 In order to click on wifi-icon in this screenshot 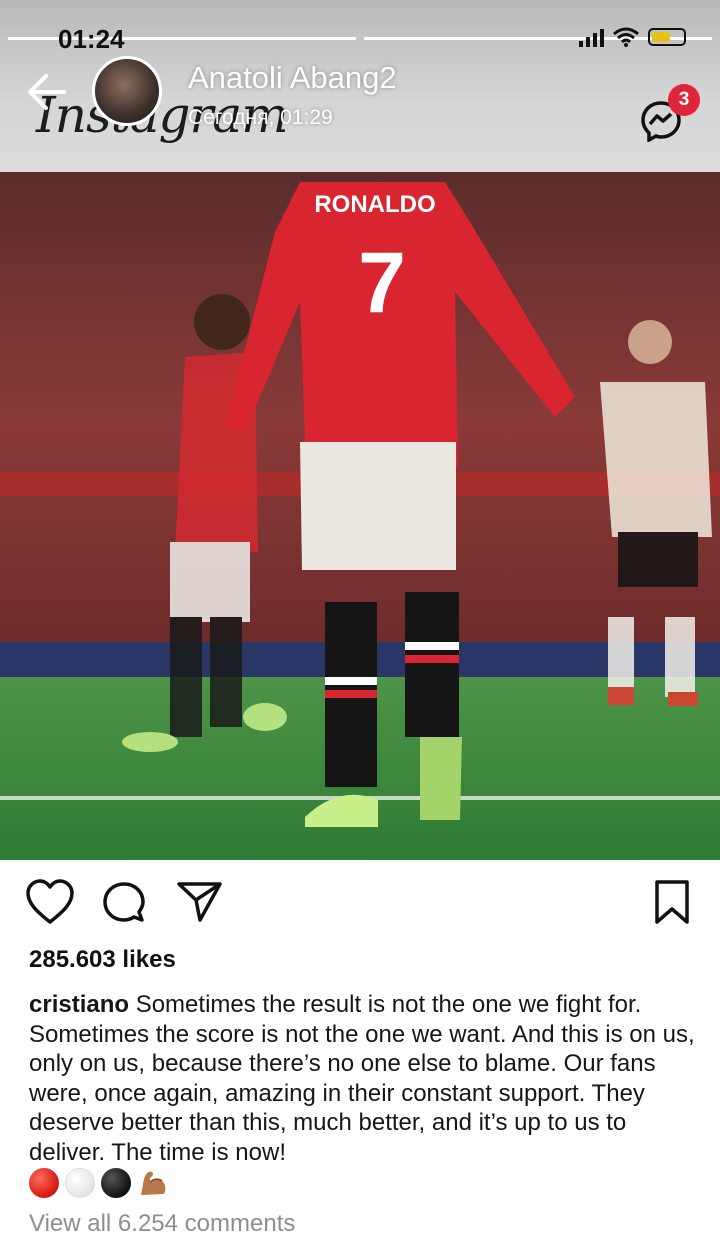, I will do `click(626, 37)`.